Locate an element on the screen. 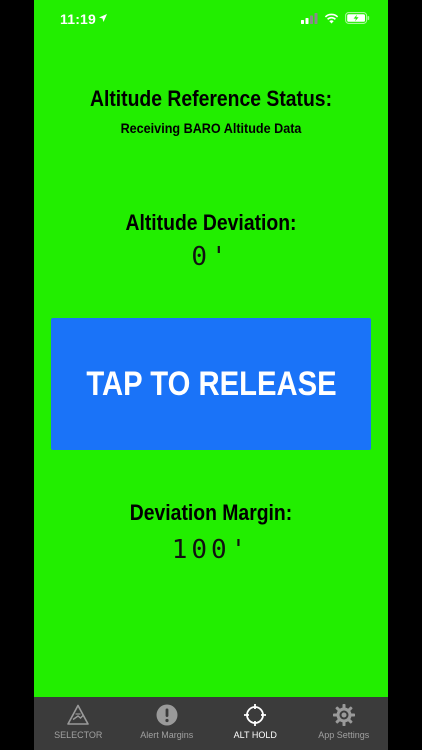 The height and width of the screenshot is (750, 422). wifi-icon is located at coordinates (331, 18).